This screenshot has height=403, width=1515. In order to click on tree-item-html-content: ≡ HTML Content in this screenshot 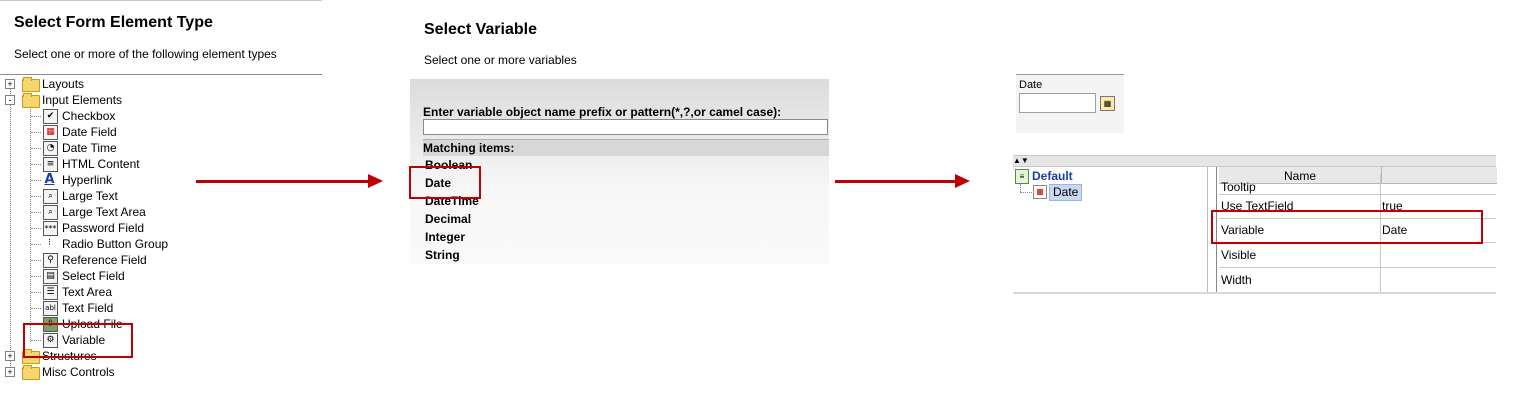, I will do `click(160, 164)`.